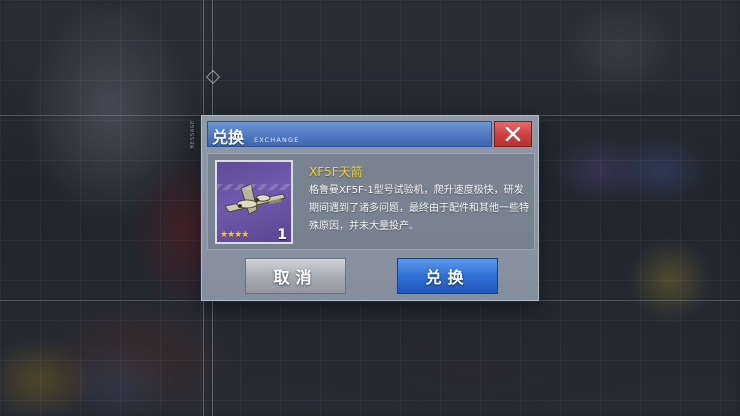 Image resolution: width=740 pixels, height=416 pixels. Describe the element at coordinates (295, 276) in the screenshot. I see `cancel-button: 取消` at that location.